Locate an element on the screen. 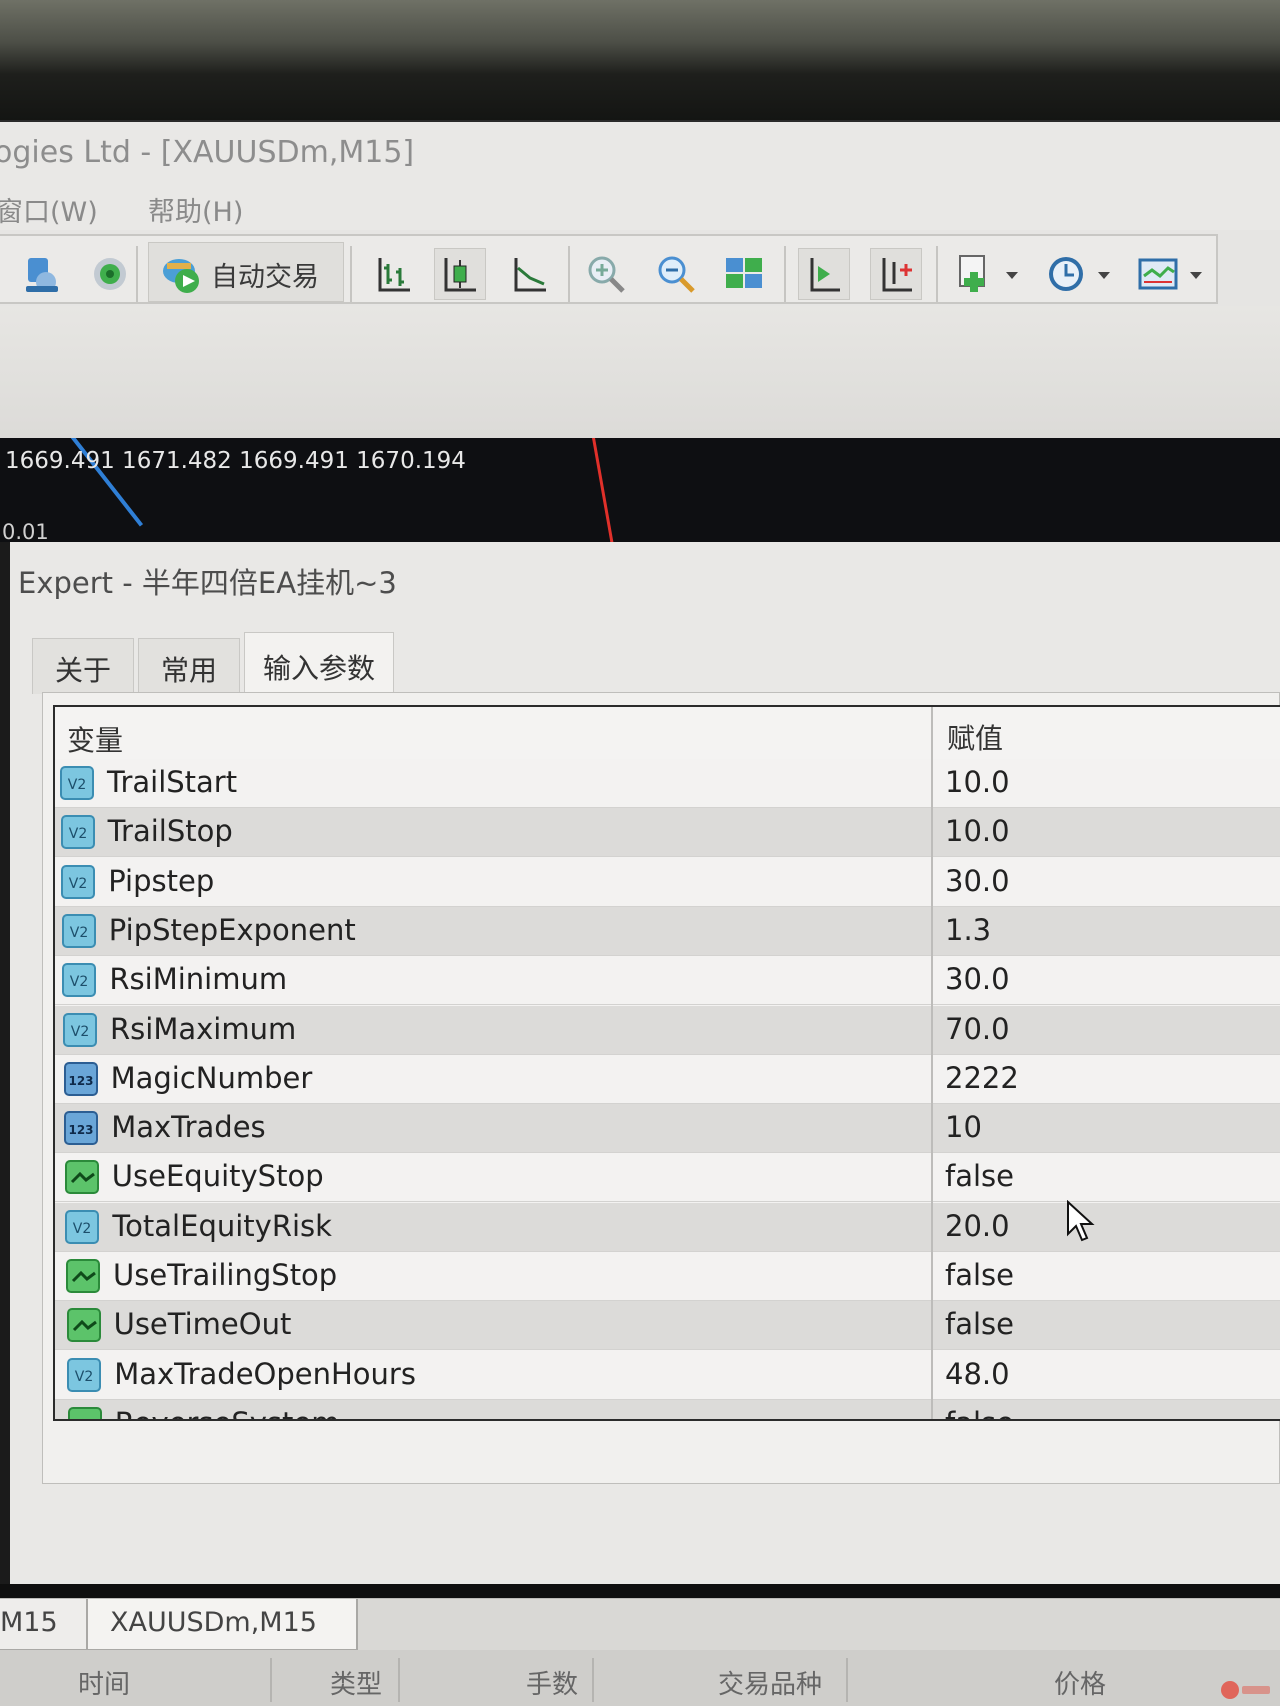 The height and width of the screenshot is (1706, 1280). tab-inputs: 输入参数 is located at coordinates (319, 663).